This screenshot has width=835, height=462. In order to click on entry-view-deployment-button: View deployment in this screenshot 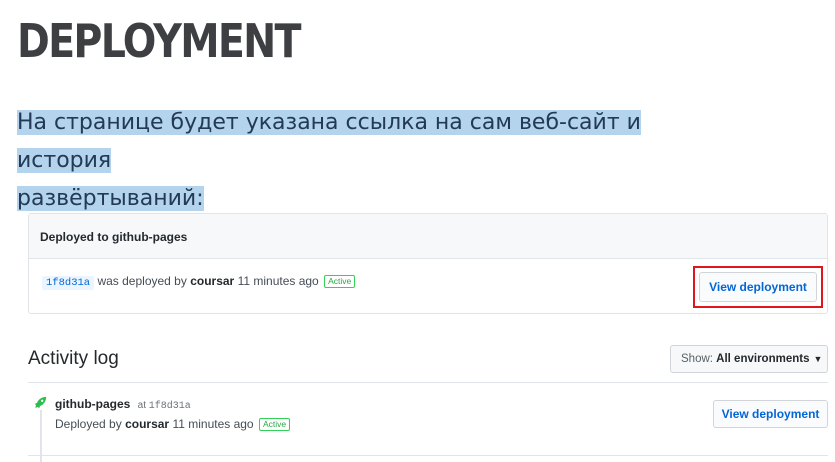, I will do `click(770, 414)`.